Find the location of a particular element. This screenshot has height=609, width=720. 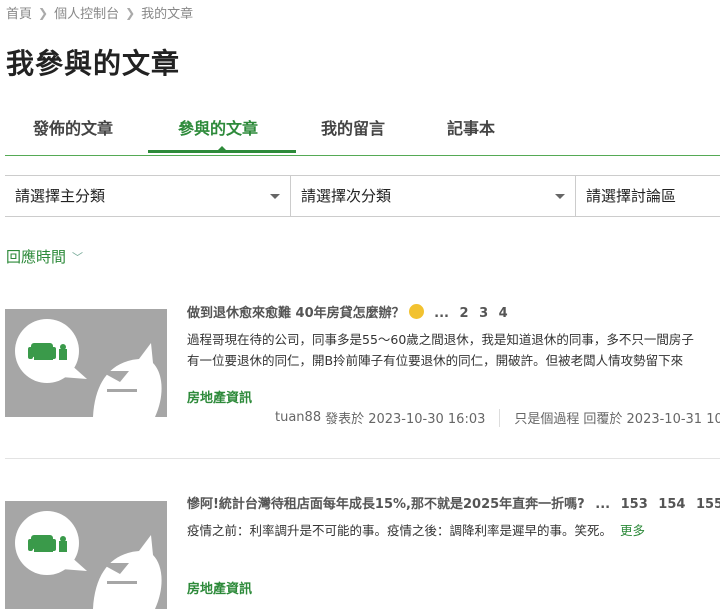

article-excerpt: 疫情之前：利率調升是不可能的事。疫情之後：調降利率是遲早的事。笑死。 更多 is located at coordinates (453, 530).